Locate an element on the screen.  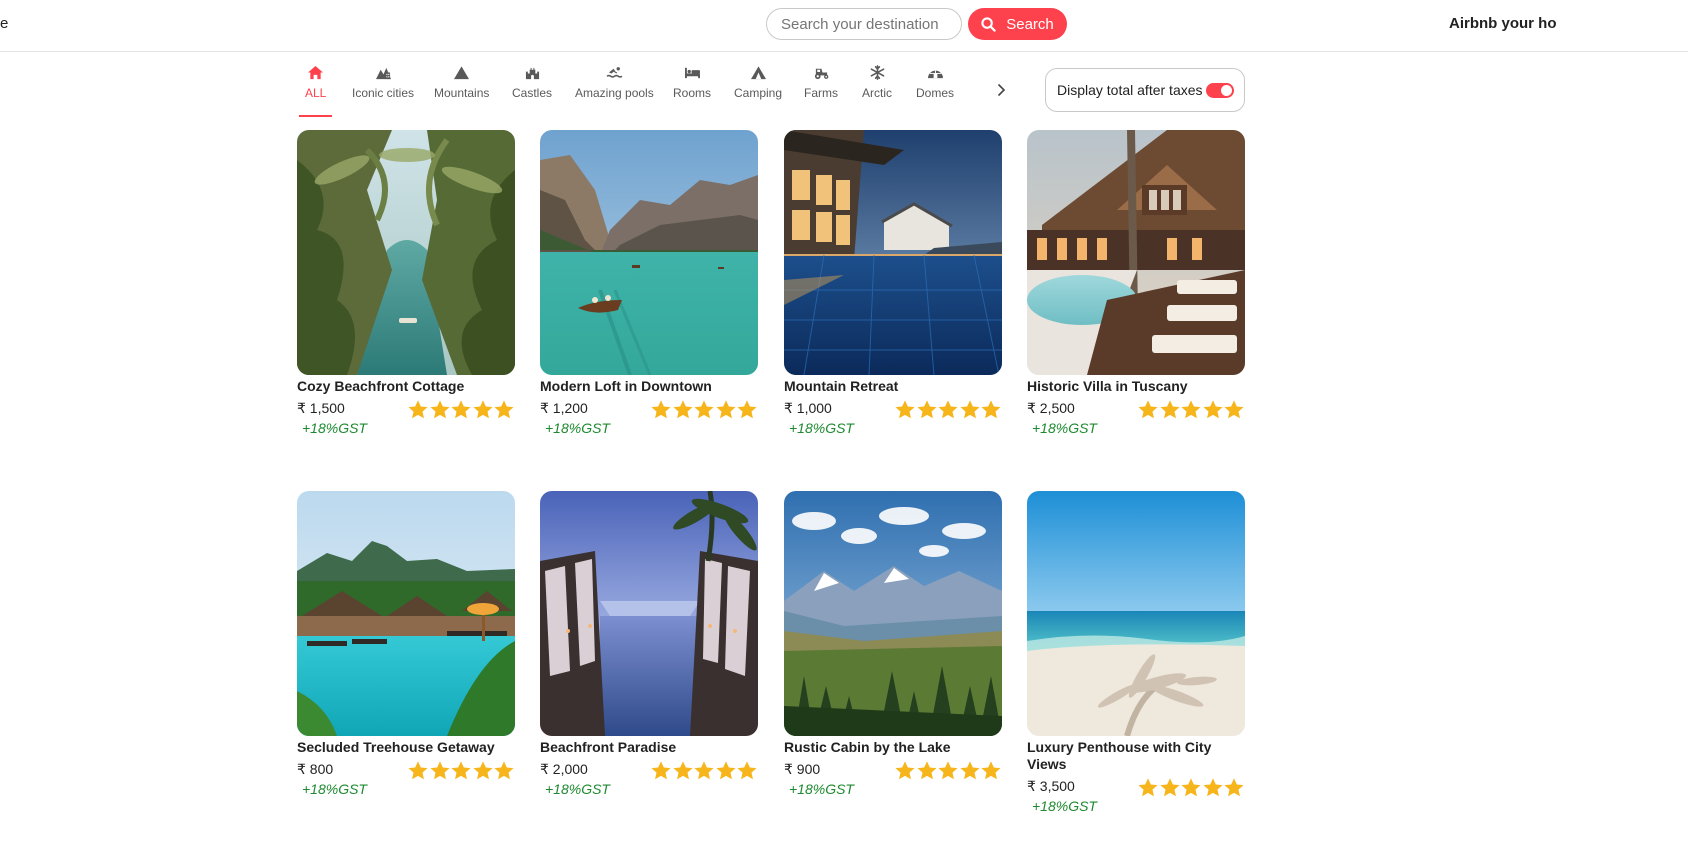
tractor-icon is located at coordinates (821, 72).